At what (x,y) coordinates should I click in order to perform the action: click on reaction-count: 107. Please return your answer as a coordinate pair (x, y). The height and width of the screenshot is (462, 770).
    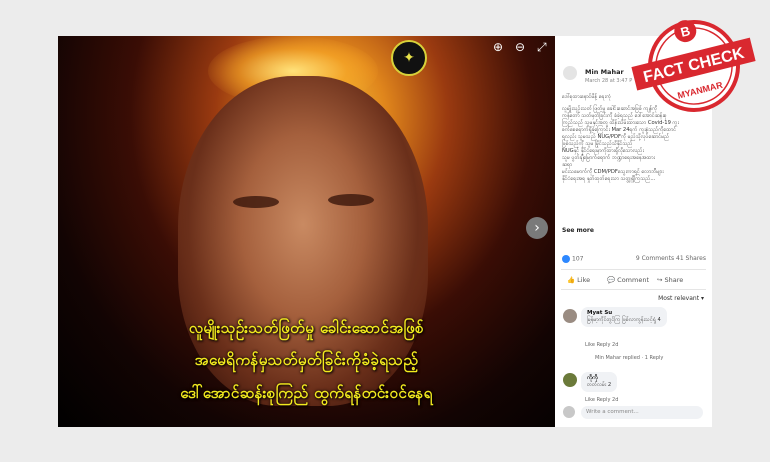
    Looking at the image, I should click on (572, 259).